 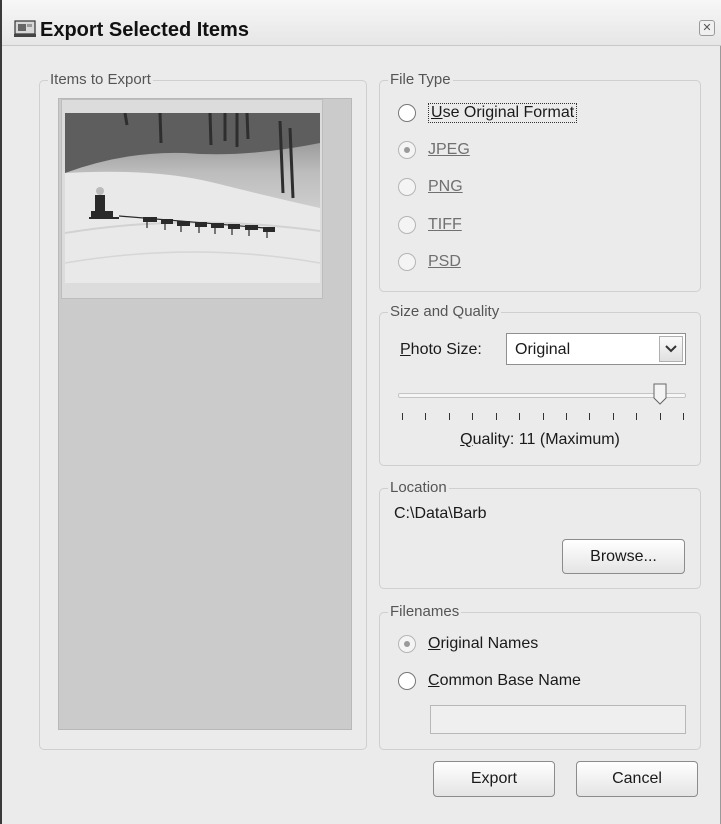 What do you see at coordinates (494, 779) in the screenshot?
I see `export-button: Export` at bounding box center [494, 779].